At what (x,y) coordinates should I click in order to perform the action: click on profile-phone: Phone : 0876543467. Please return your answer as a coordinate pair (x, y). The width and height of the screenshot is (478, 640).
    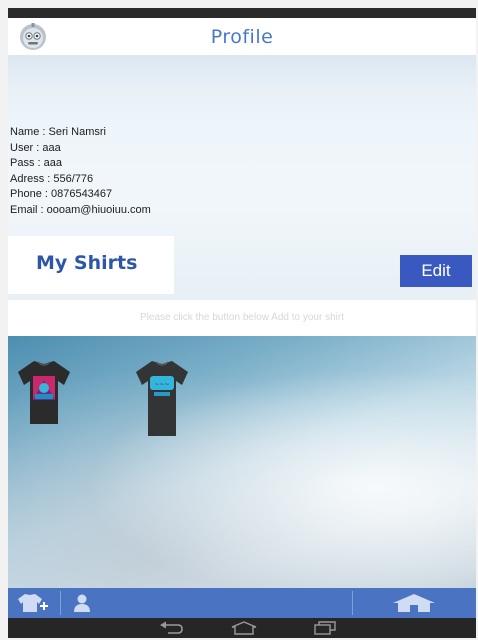
    Looking at the image, I should click on (61, 194).